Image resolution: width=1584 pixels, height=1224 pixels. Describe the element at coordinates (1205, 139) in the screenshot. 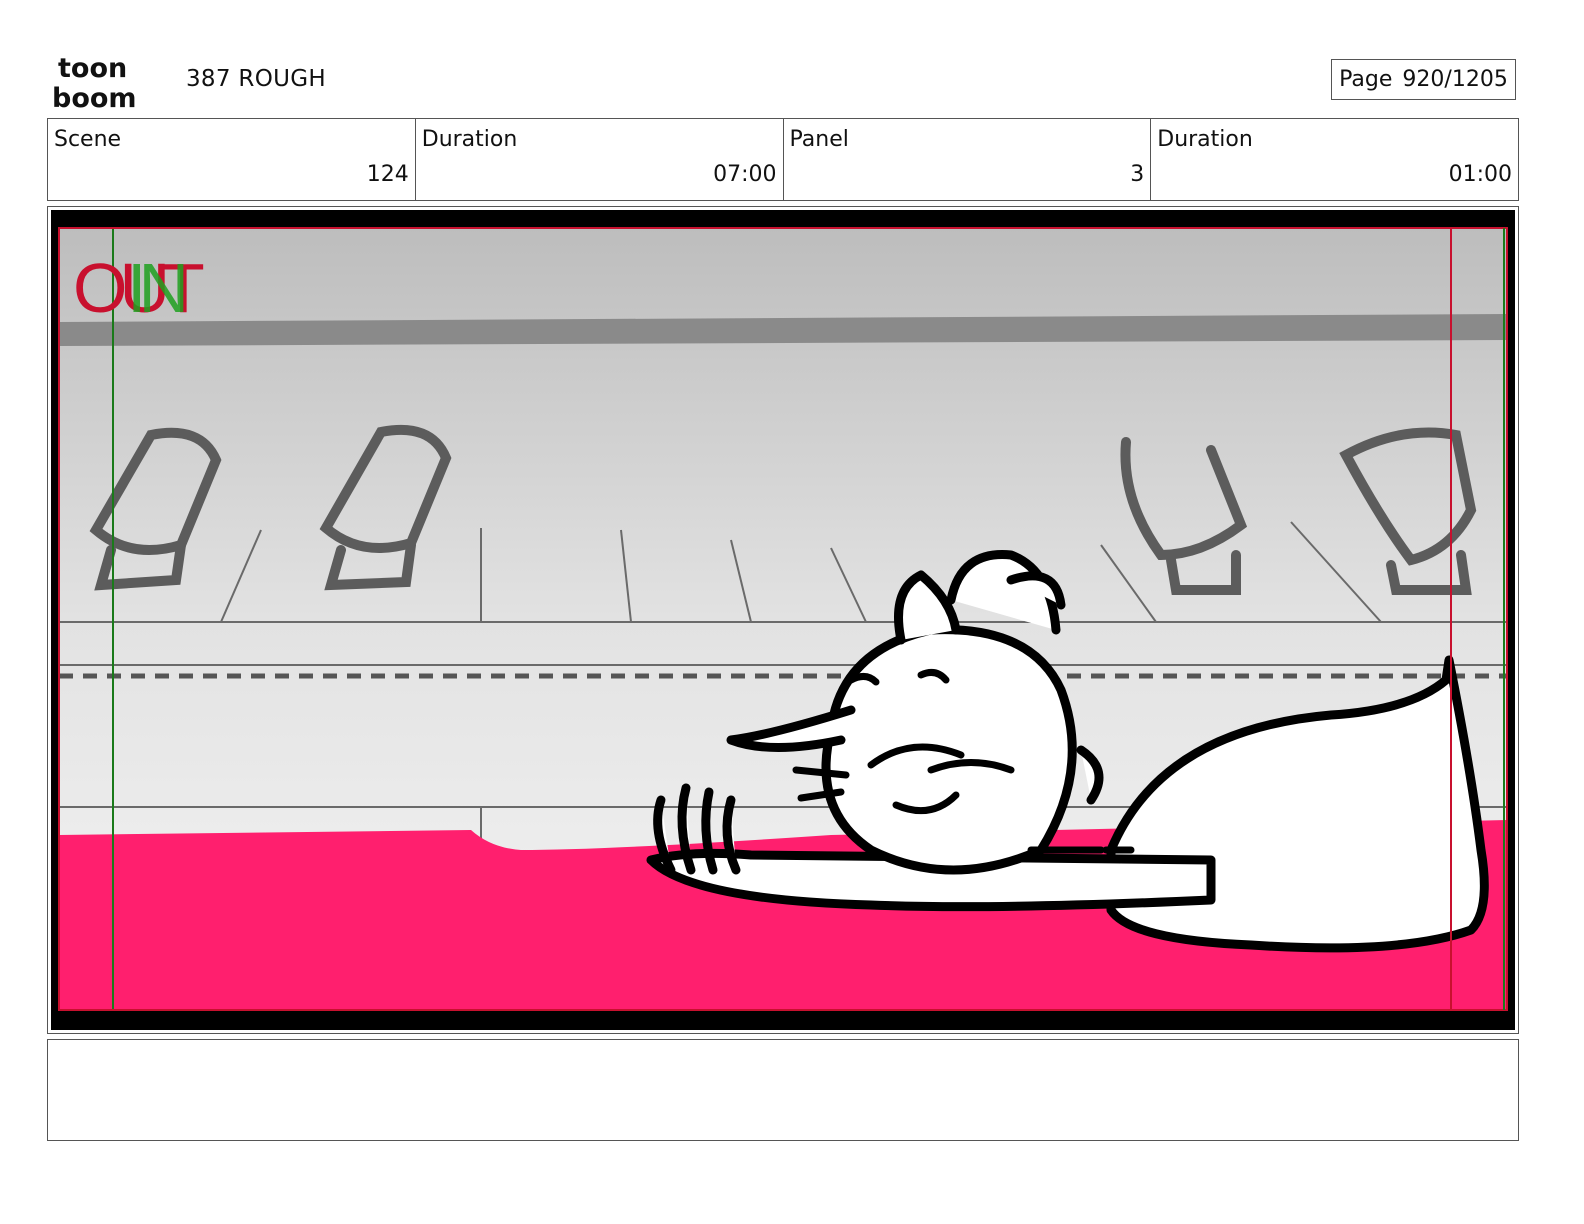

I see `panel-duration-label: Duration` at that location.